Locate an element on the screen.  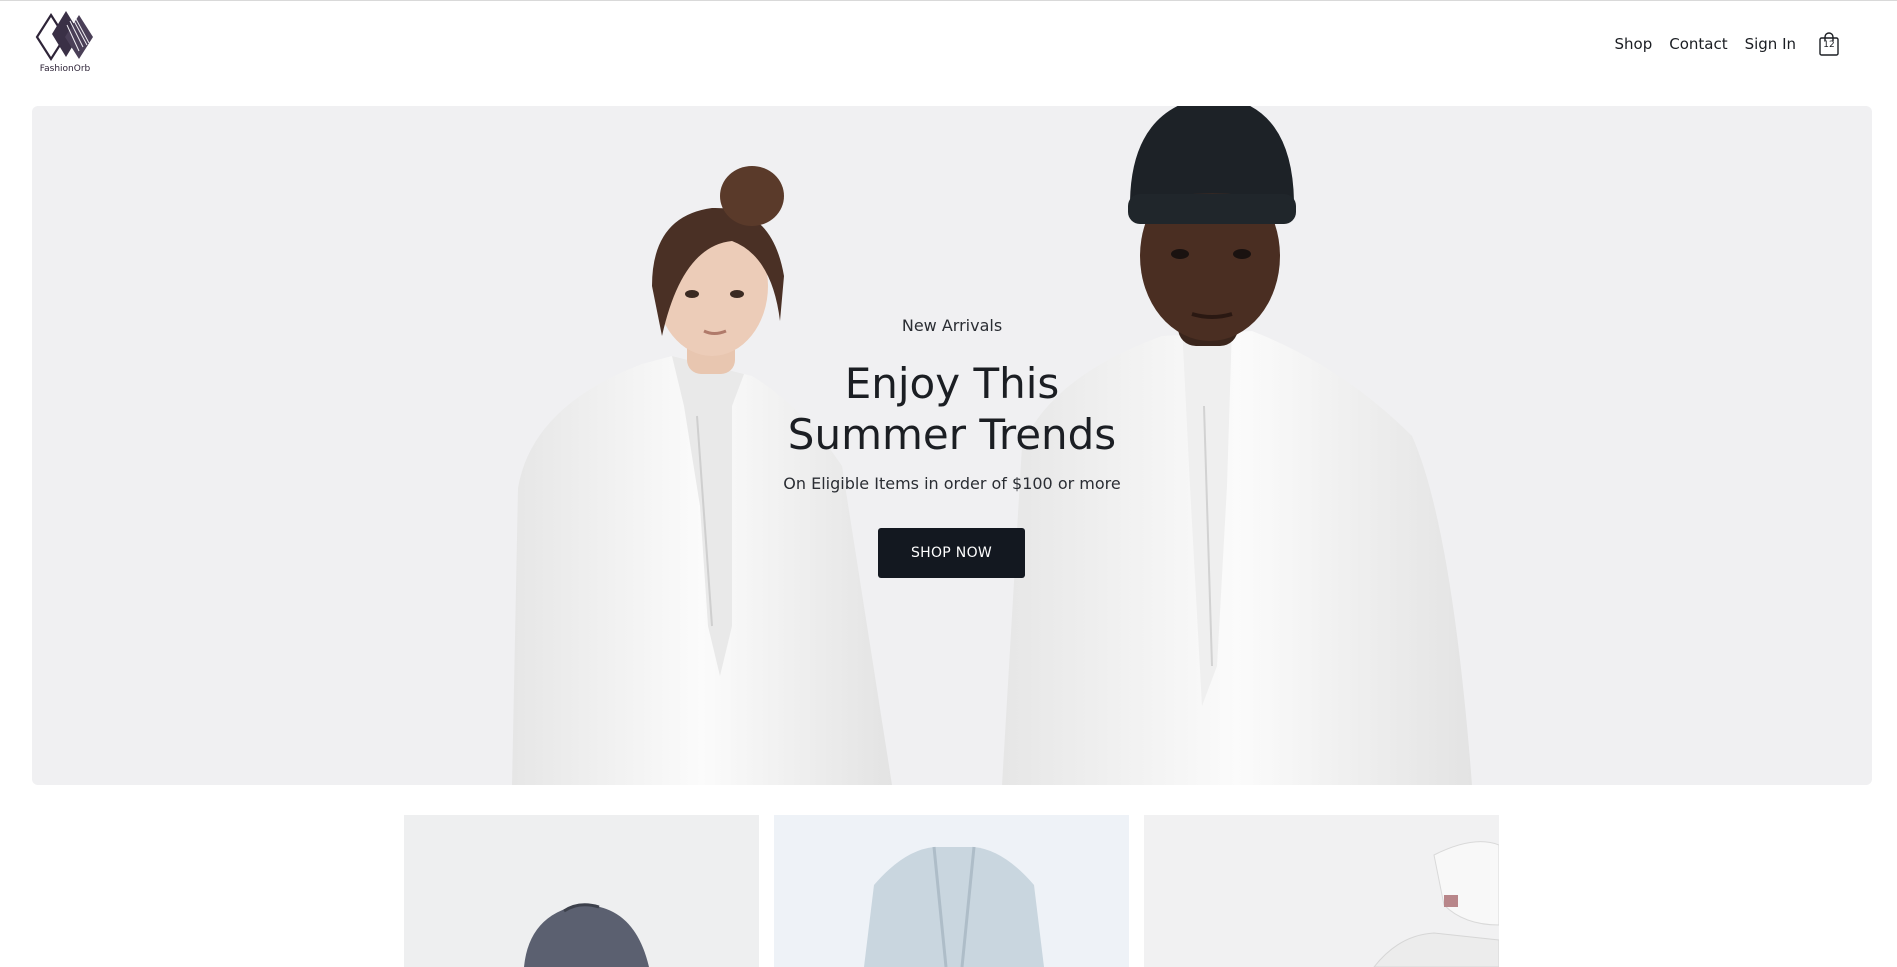
hero-headline-line-1: Enjoy This is located at coordinates (952, 383).